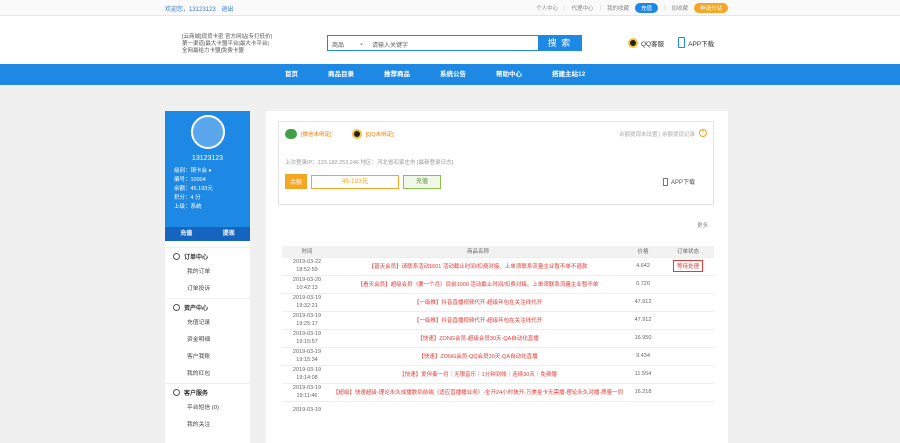 The height and width of the screenshot is (443, 900). I want to click on nav-home: 首页, so click(291, 74).